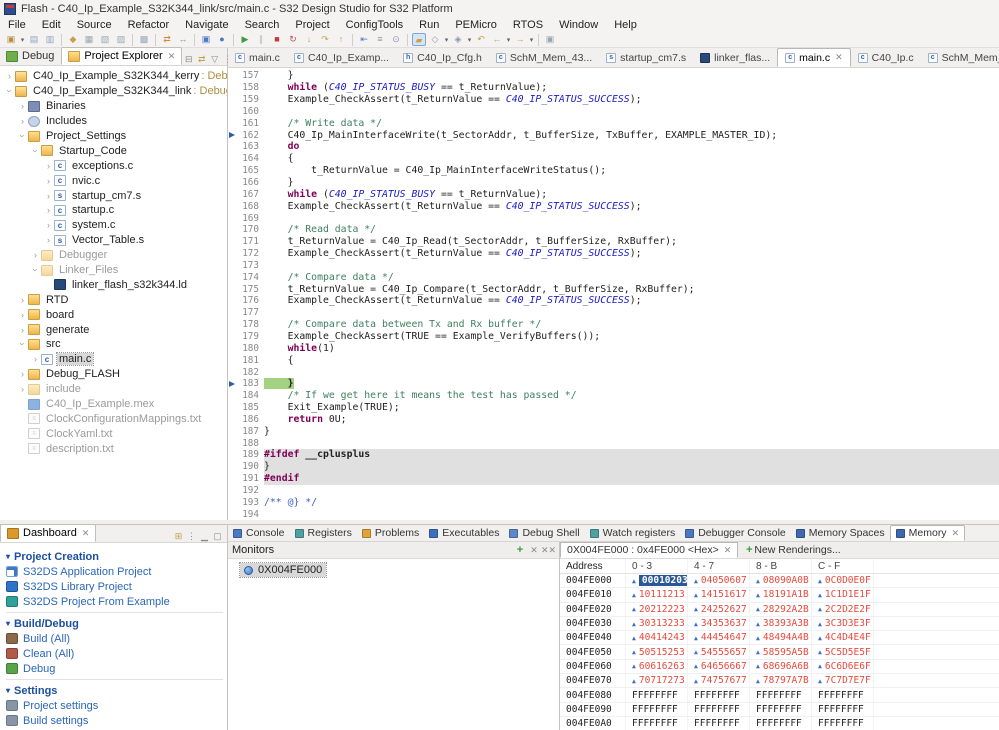 This screenshot has height=730, width=999. I want to click on terminate-relaunch-icon: ↻, so click(293, 39).